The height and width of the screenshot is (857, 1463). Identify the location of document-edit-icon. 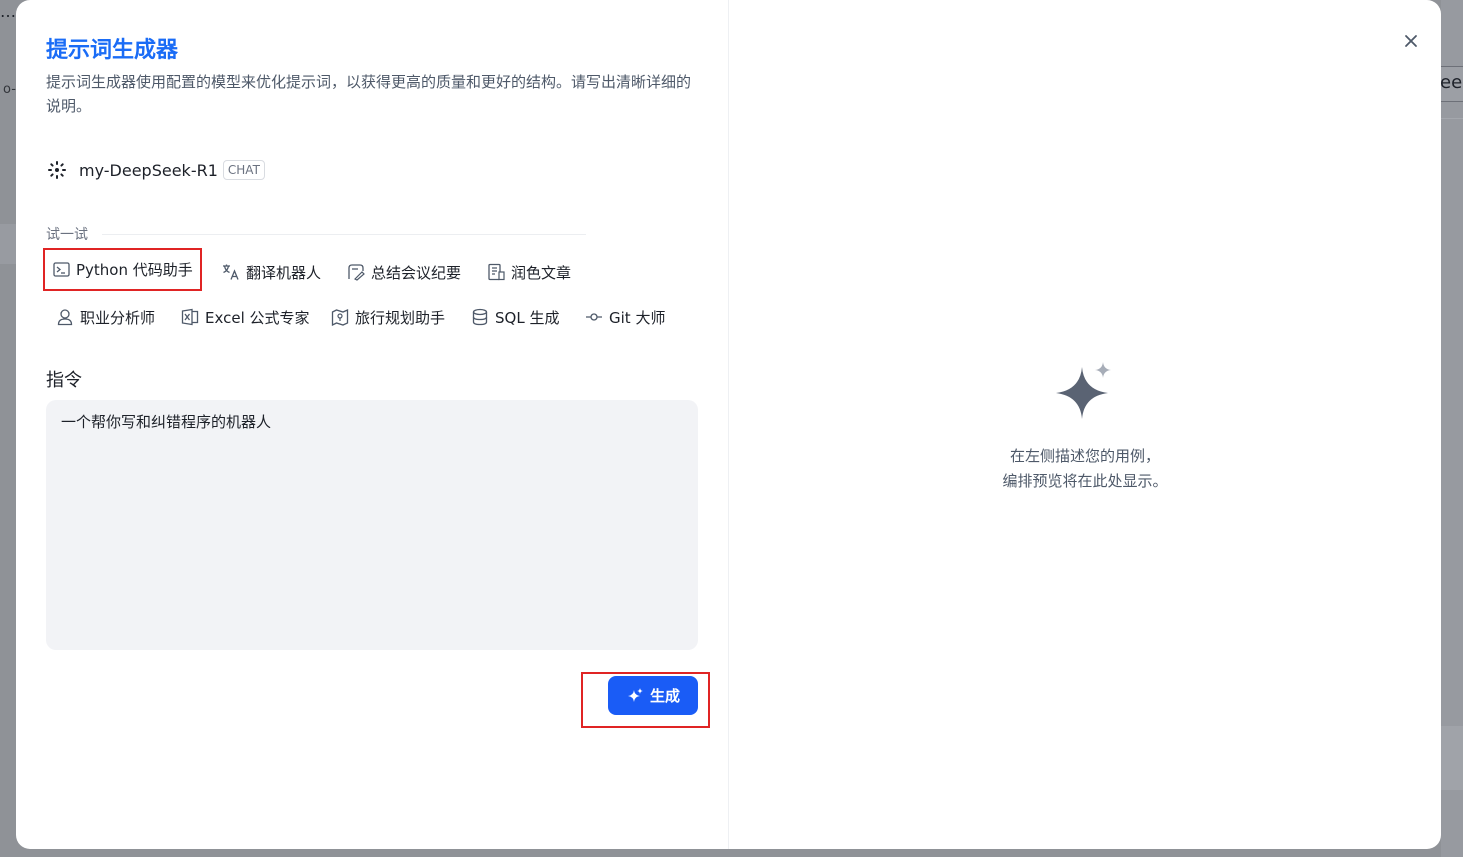
(496, 272).